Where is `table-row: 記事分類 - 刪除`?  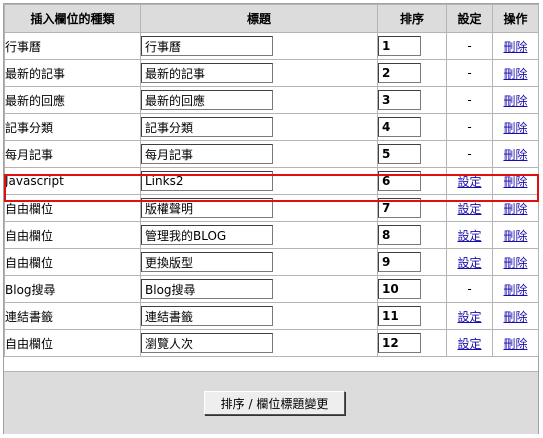
table-row: 記事分類 - 刪除 is located at coordinates (271, 127).